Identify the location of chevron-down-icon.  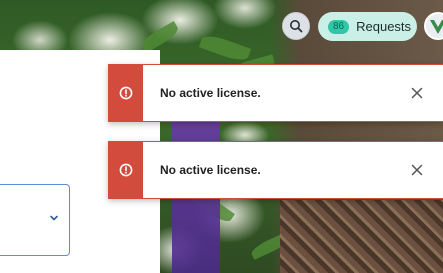
(54, 218).